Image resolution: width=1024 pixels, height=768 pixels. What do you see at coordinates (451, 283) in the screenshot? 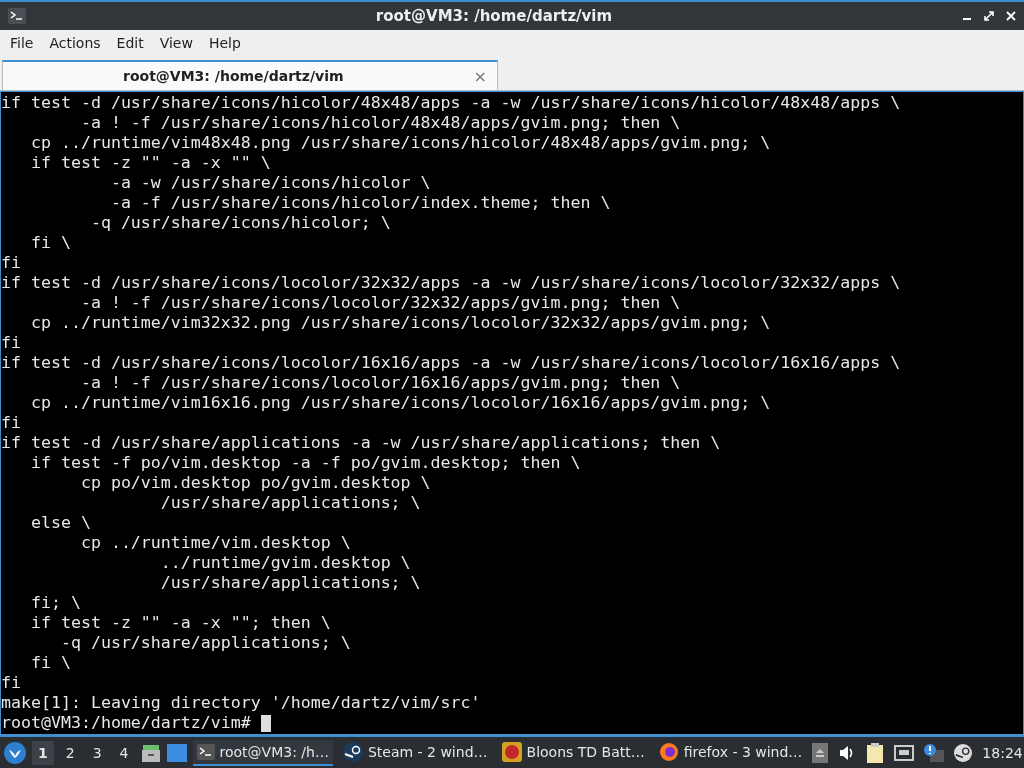
I see `terminal-line: if test -d /usr/share/icons/locolor/32x32/apps -a -w /usr/share/icons/locolor/32x32/apps \` at bounding box center [451, 283].